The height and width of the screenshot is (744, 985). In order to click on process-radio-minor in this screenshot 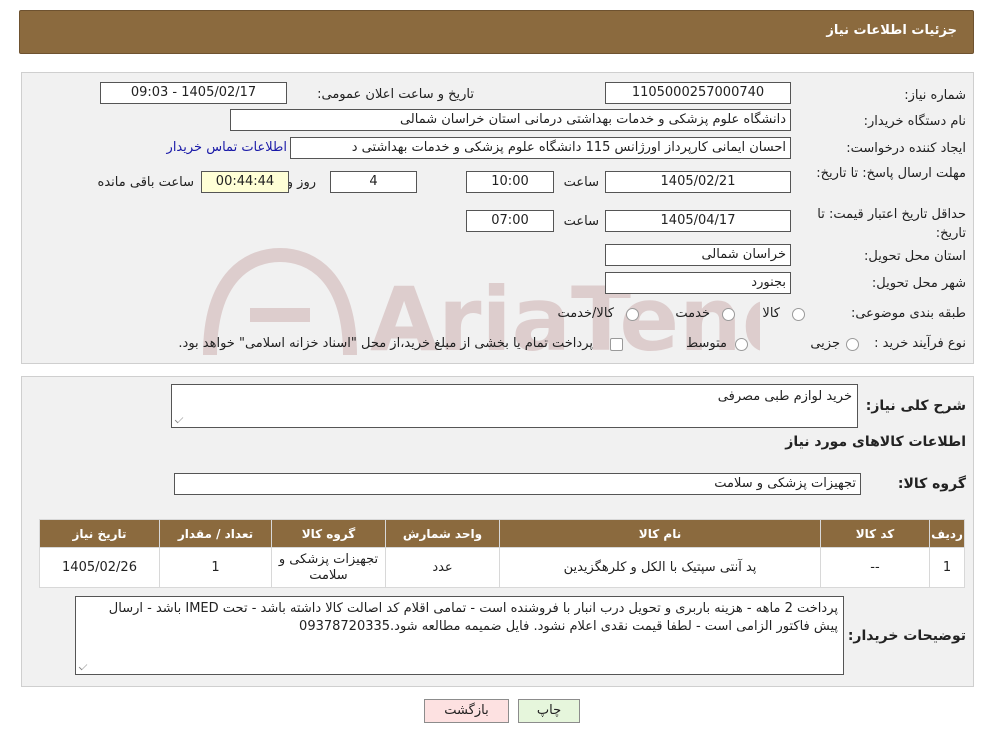, I will do `click(852, 344)`.